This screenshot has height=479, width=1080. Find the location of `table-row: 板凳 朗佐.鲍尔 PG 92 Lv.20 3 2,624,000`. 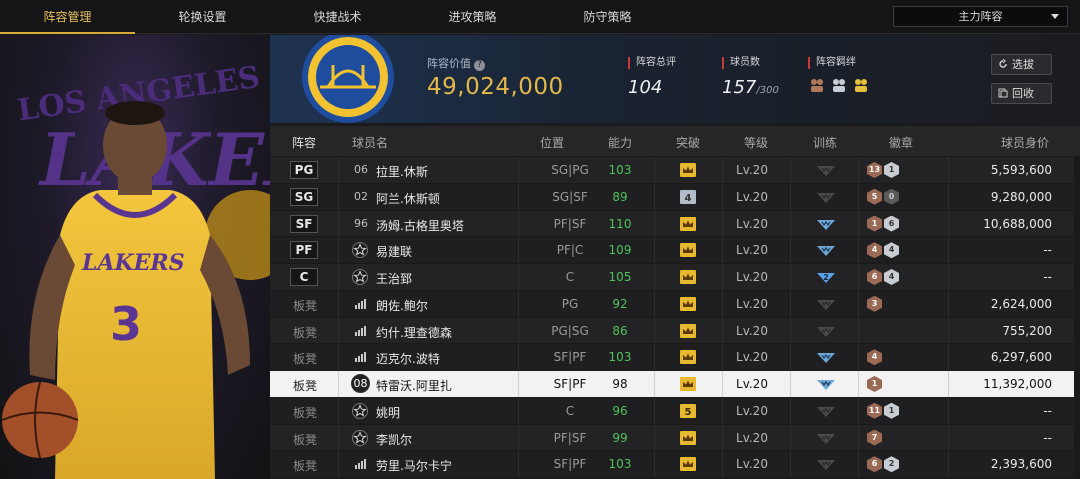

table-row: 板凳 朗佐.鲍尔 PG 92 Lv.20 3 2,624,000 is located at coordinates (675, 304).